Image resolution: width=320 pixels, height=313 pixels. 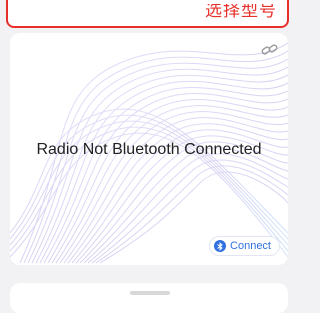 I want to click on model-select-label: 选择型号, so click(x=241, y=12).